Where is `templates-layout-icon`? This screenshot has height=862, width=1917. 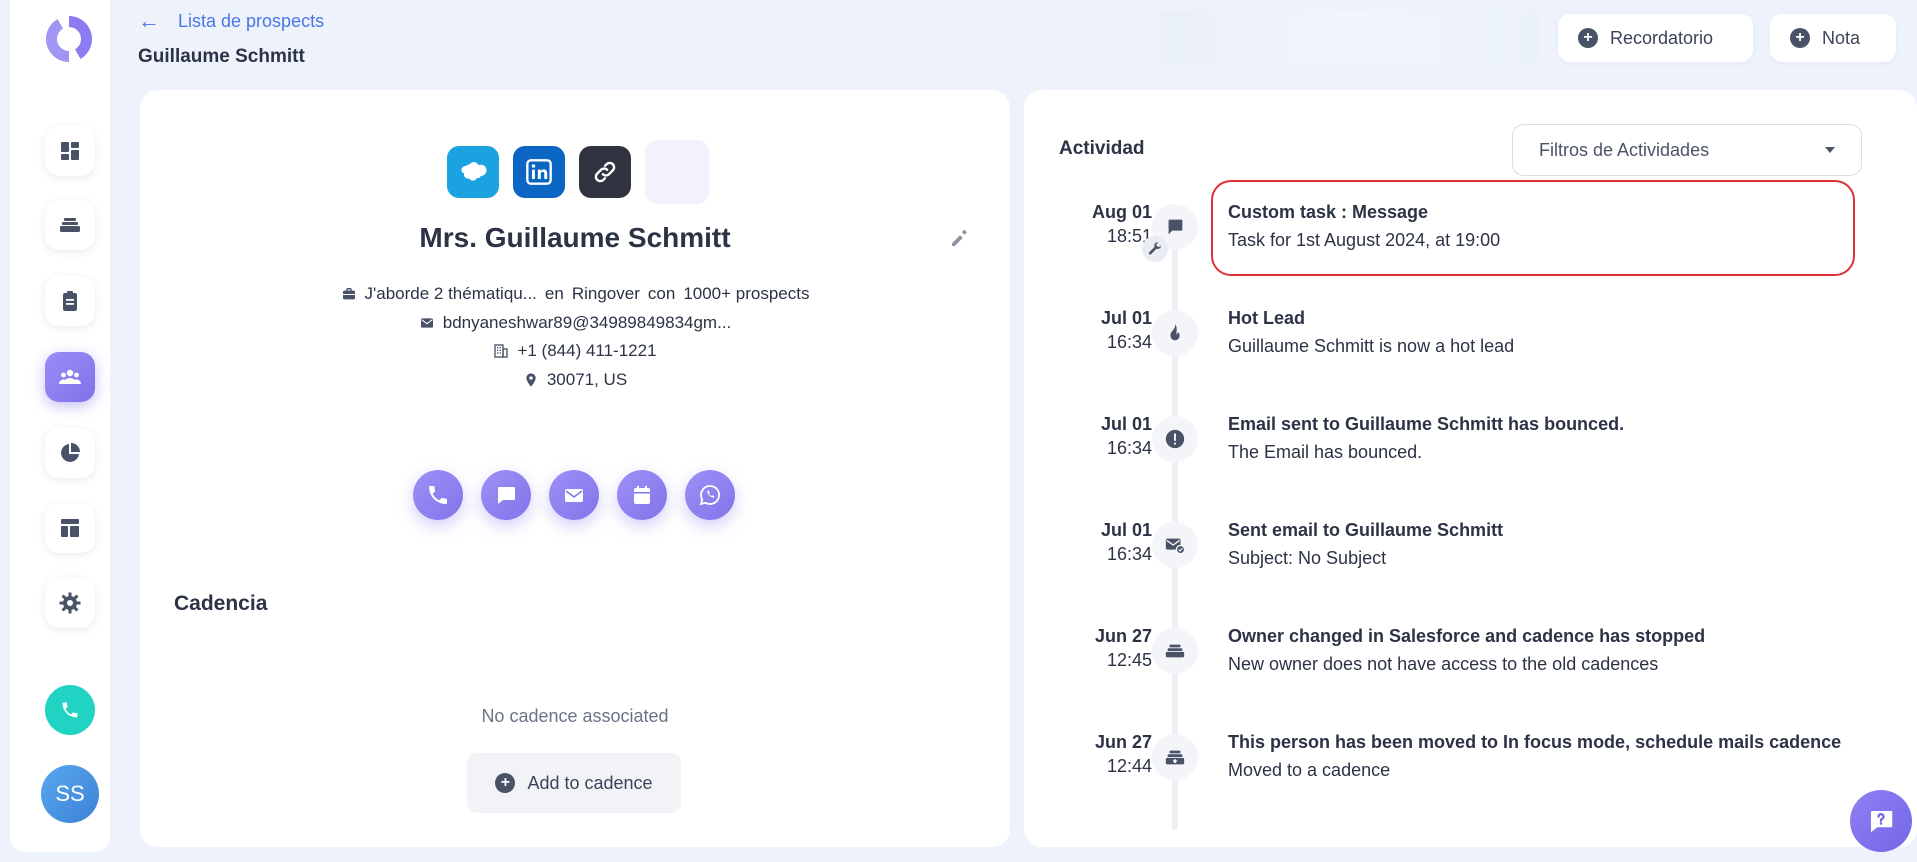 templates-layout-icon is located at coordinates (70, 528).